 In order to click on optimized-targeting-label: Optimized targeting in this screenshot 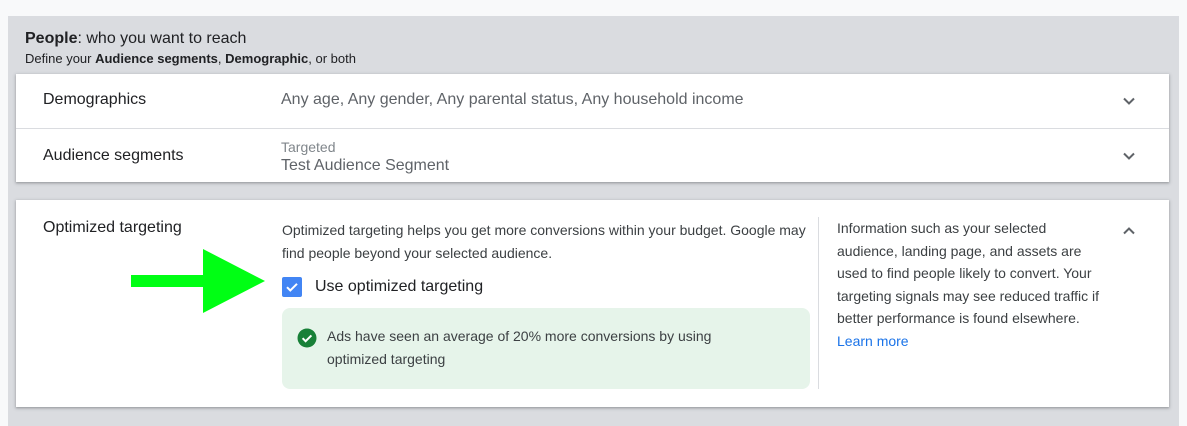, I will do `click(112, 227)`.